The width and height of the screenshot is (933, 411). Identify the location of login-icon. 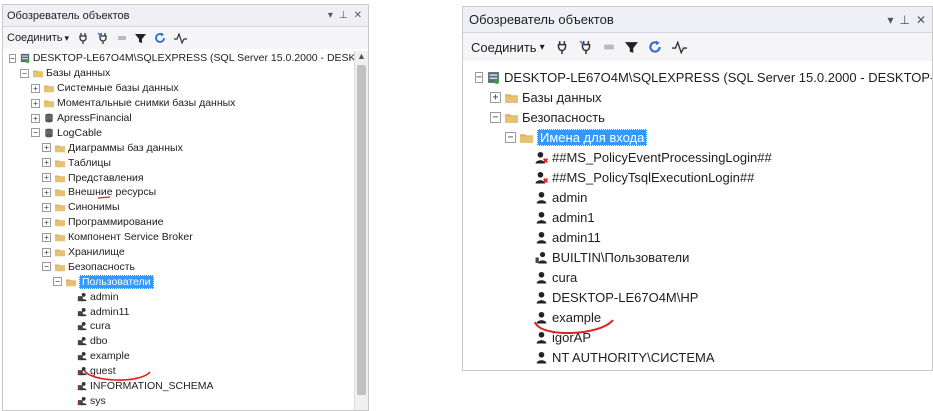
(541, 357).